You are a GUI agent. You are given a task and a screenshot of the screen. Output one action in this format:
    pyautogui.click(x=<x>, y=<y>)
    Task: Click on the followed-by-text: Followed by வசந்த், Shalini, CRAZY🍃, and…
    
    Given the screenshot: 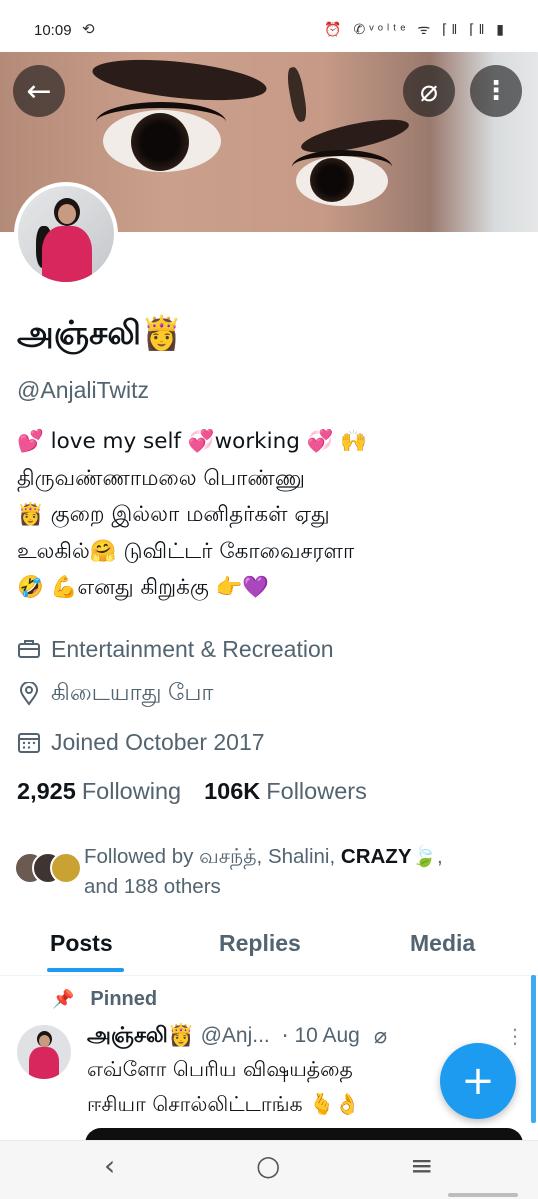 What is the action you would take?
    pyautogui.click(x=263, y=871)
    